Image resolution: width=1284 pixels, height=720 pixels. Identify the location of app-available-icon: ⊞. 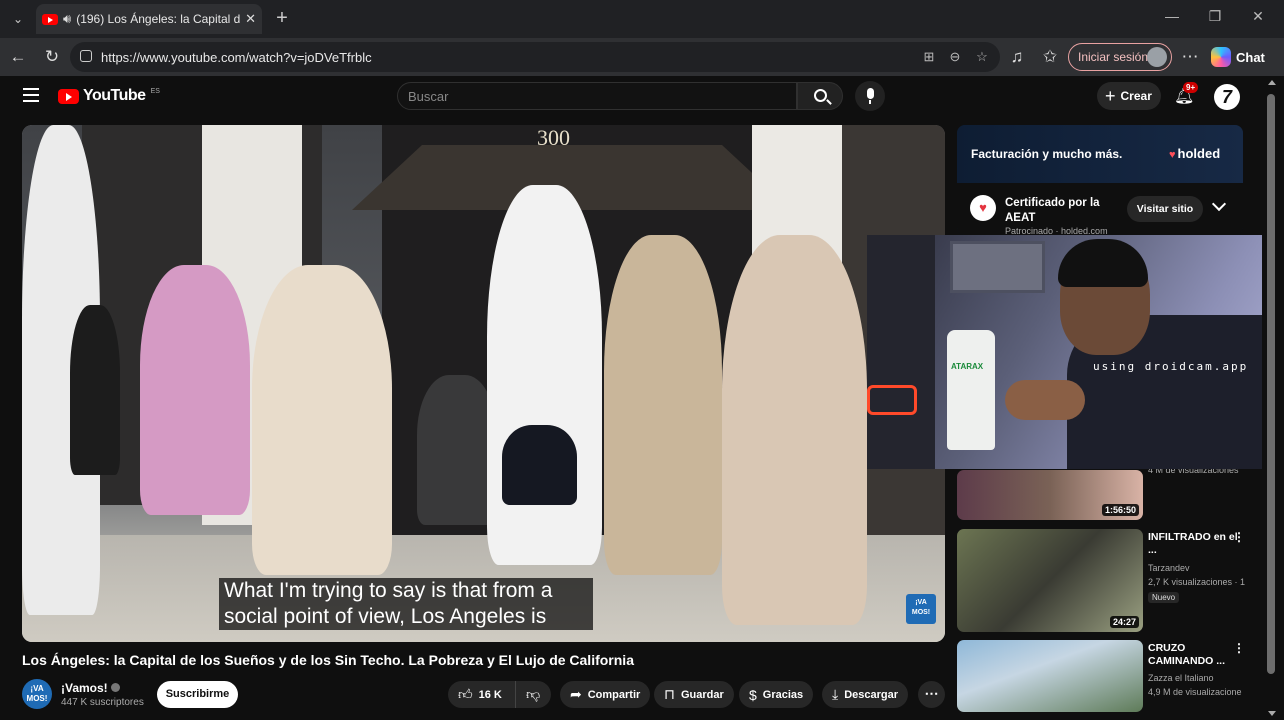
(929, 57).